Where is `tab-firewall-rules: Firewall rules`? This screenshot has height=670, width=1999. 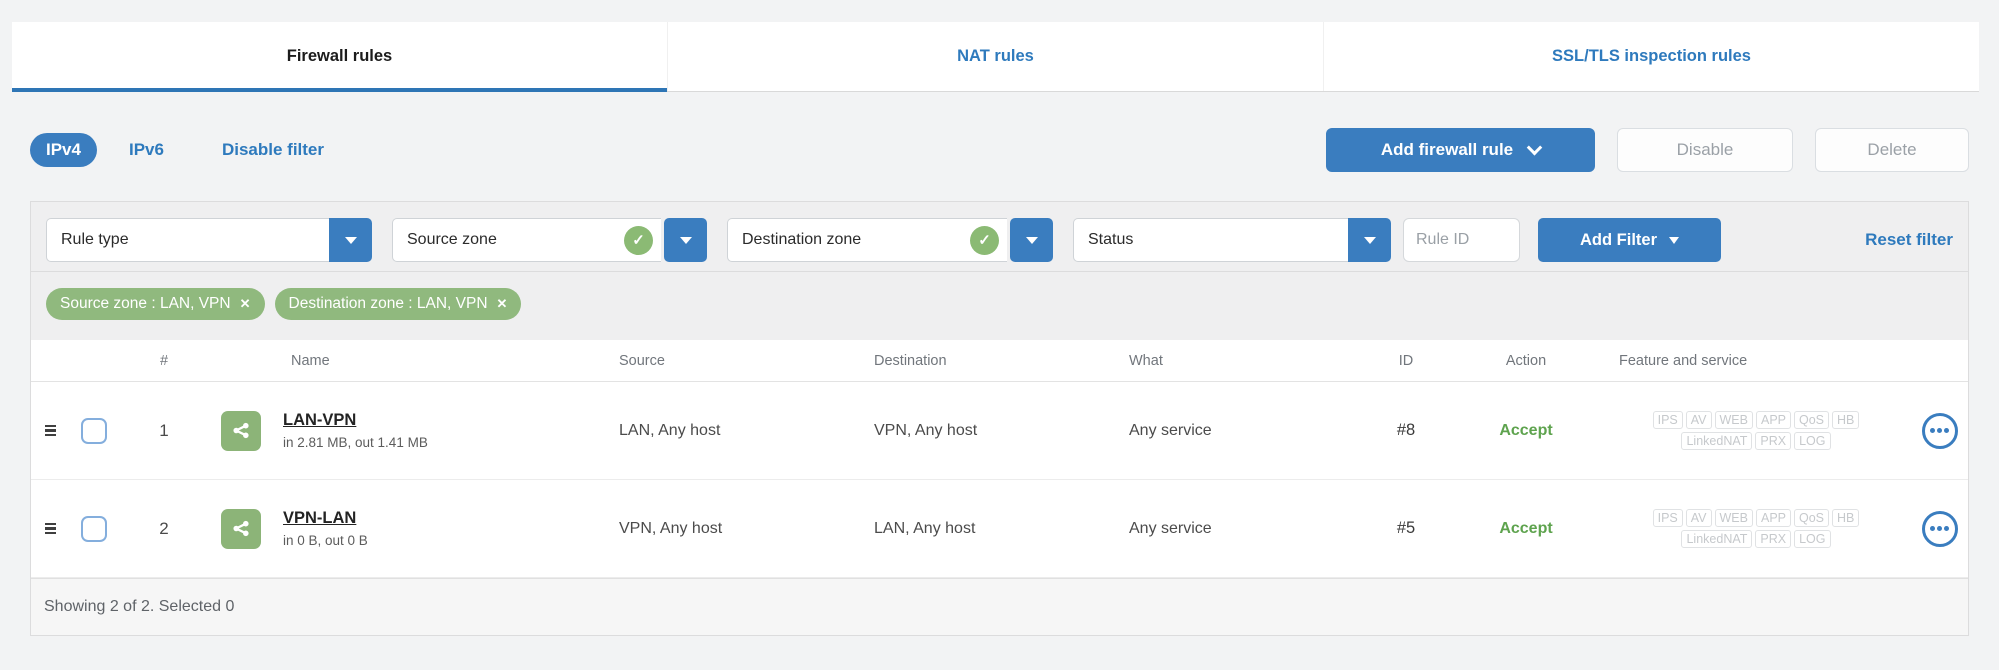
tab-firewall-rules: Firewall rules is located at coordinates (339, 57).